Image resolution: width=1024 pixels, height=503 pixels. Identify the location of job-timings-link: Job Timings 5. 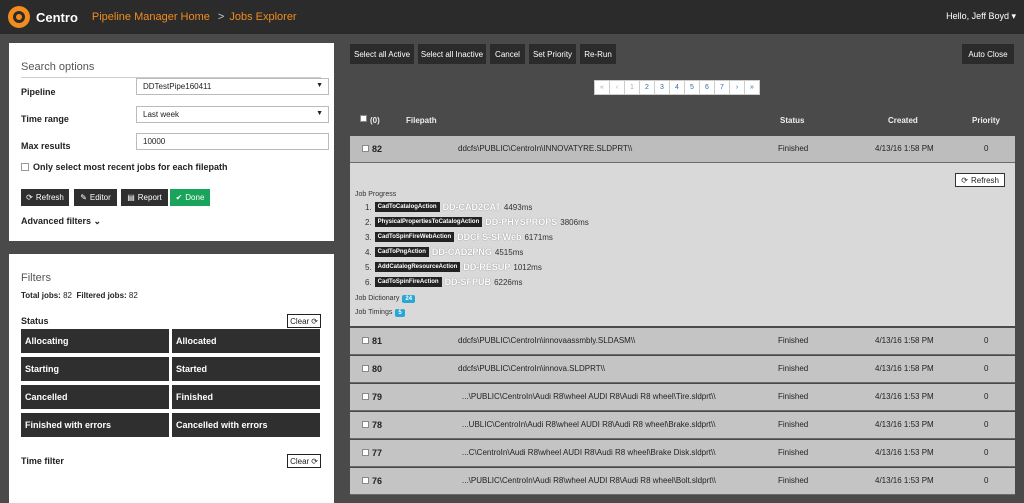
(380, 313).